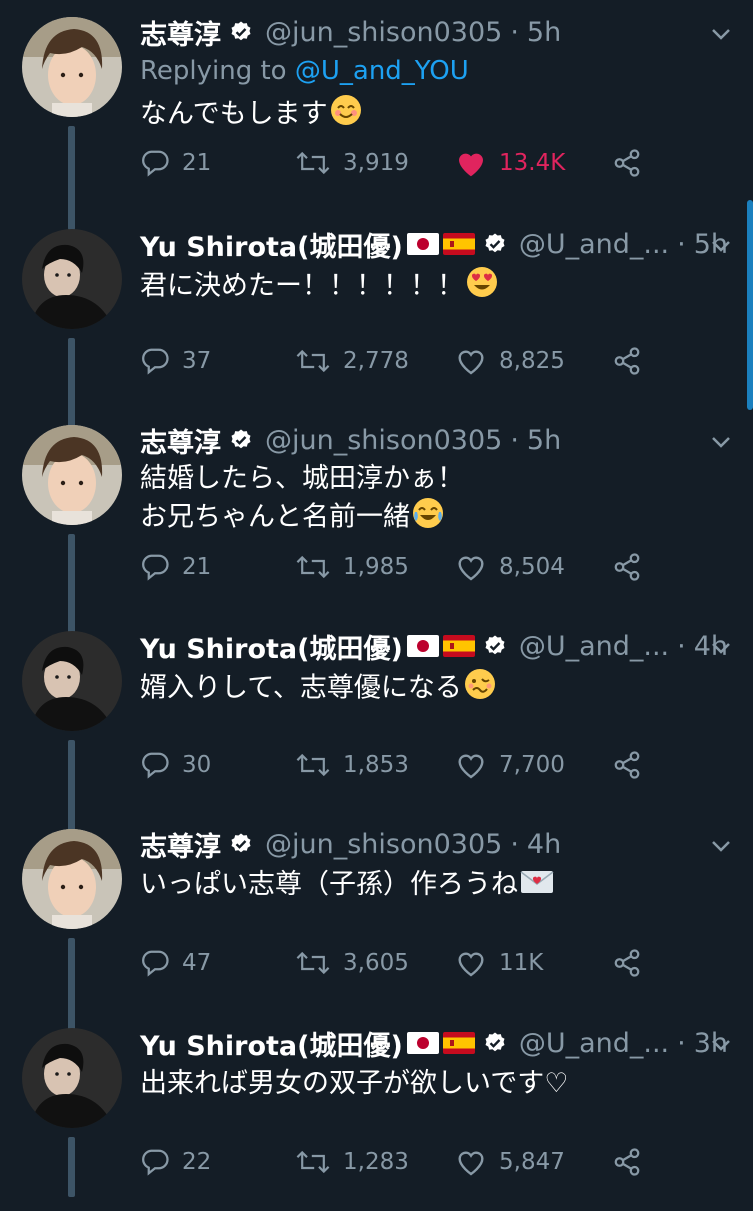 The height and width of the screenshot is (1211, 753). What do you see at coordinates (175, 1162) in the screenshot?
I see `reply-button: 22` at bounding box center [175, 1162].